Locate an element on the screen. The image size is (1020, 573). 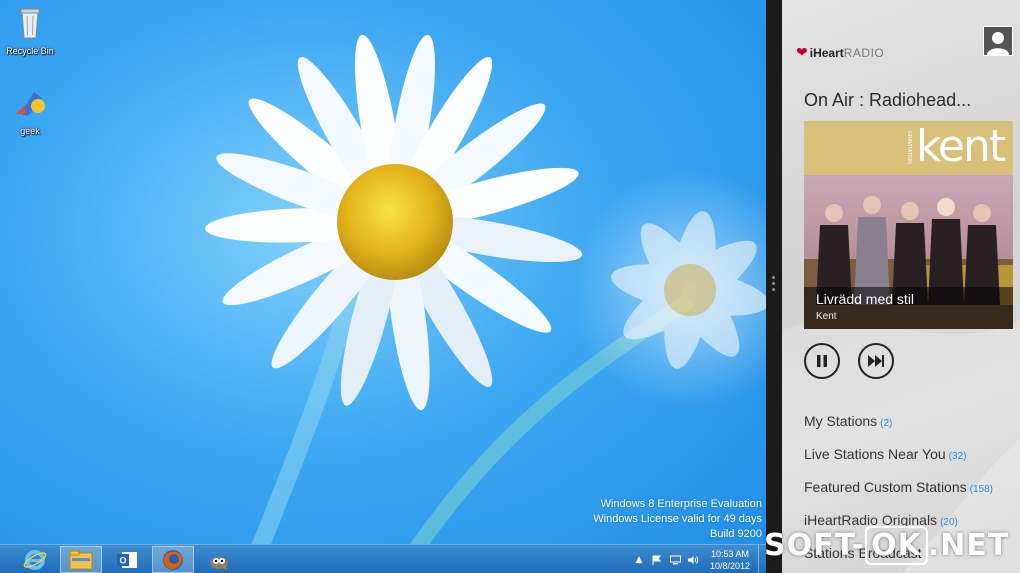
desktop-icon-recycle-bin: Recycle Bin is located at coordinates (30, 30).